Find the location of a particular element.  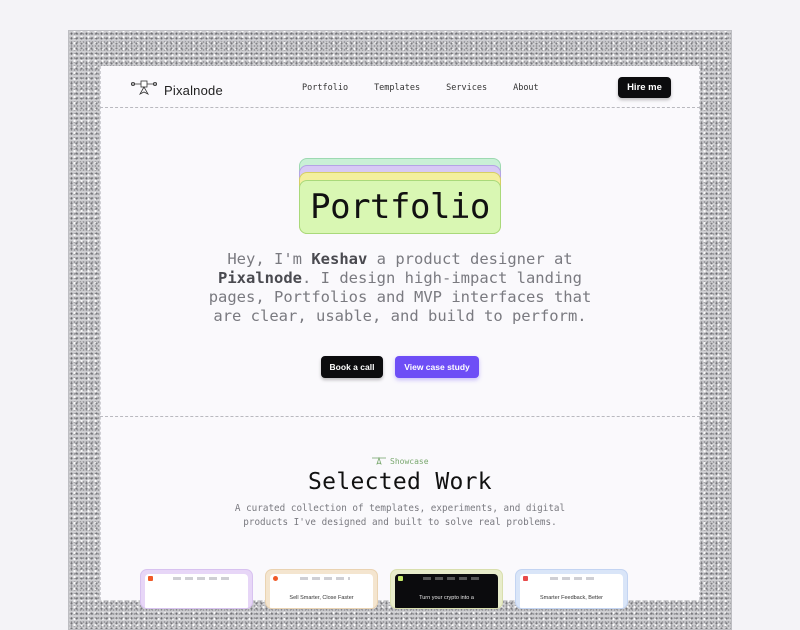

frame-top-guide is located at coordinates (400, 40).